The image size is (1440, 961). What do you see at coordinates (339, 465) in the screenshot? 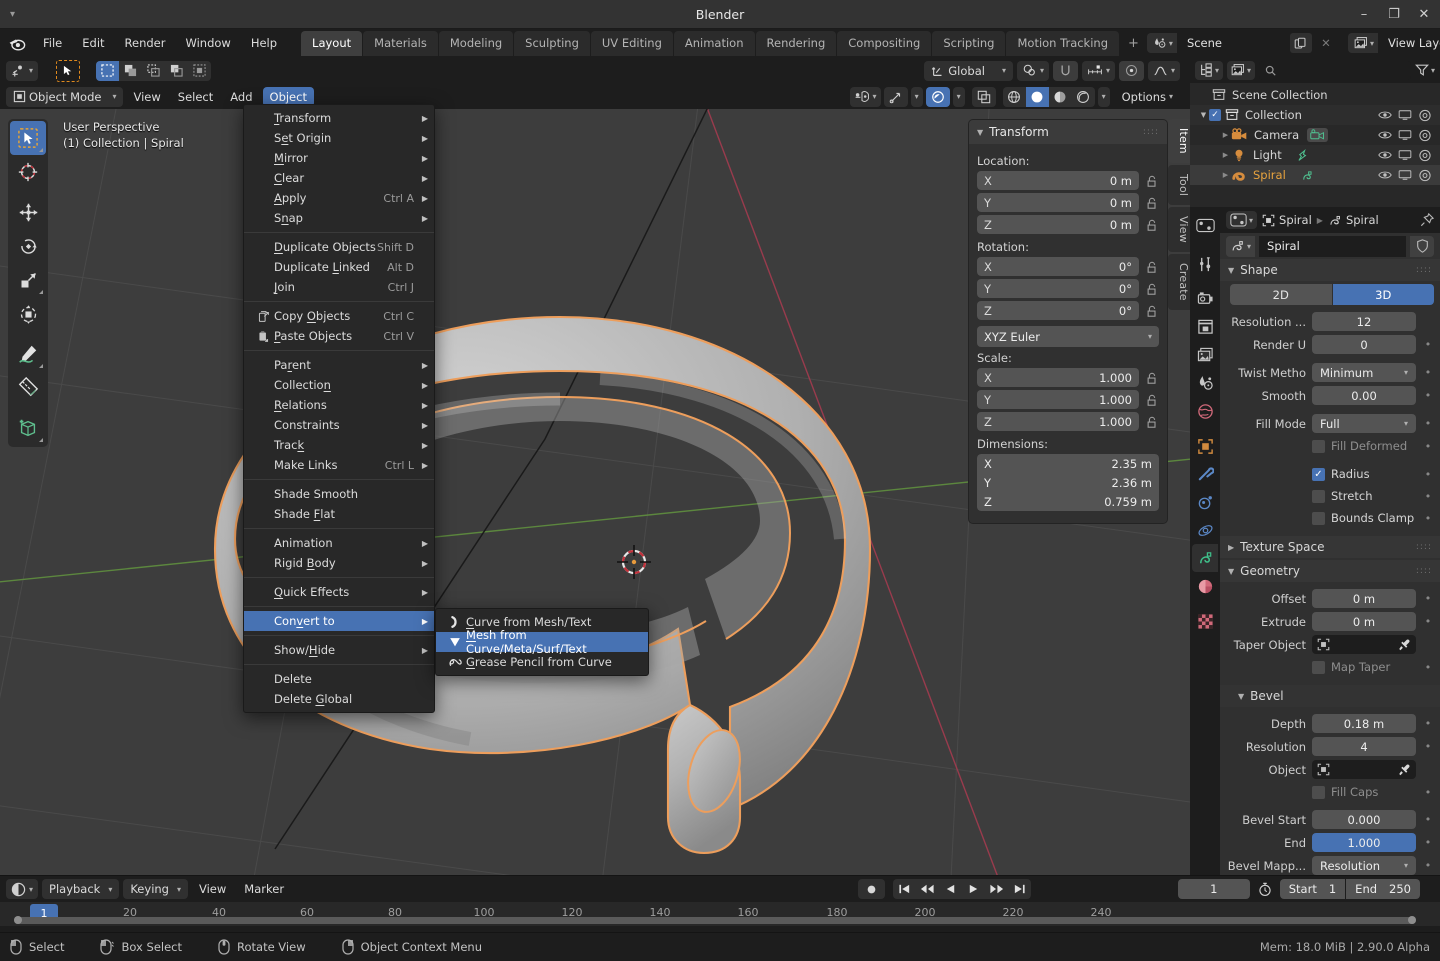
I see `menu-item-make-links: Make Links Ctrl L ▶` at bounding box center [339, 465].